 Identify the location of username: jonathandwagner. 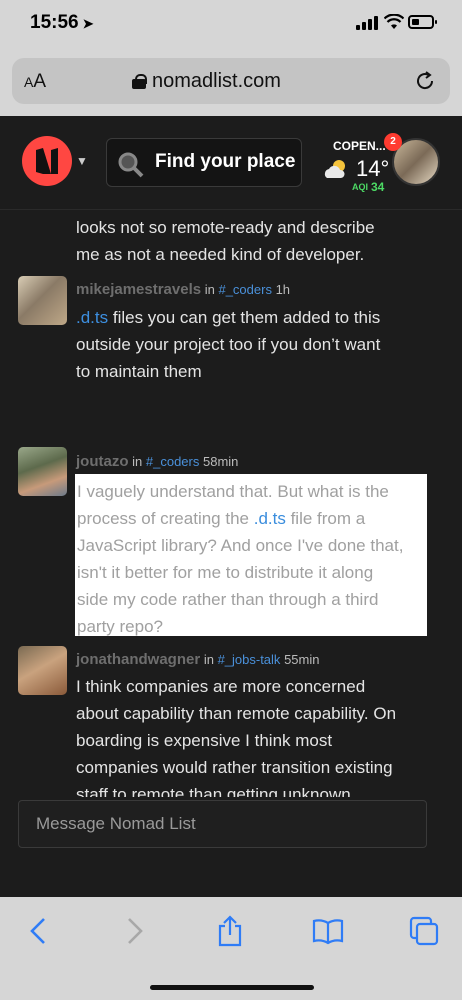
(138, 659).